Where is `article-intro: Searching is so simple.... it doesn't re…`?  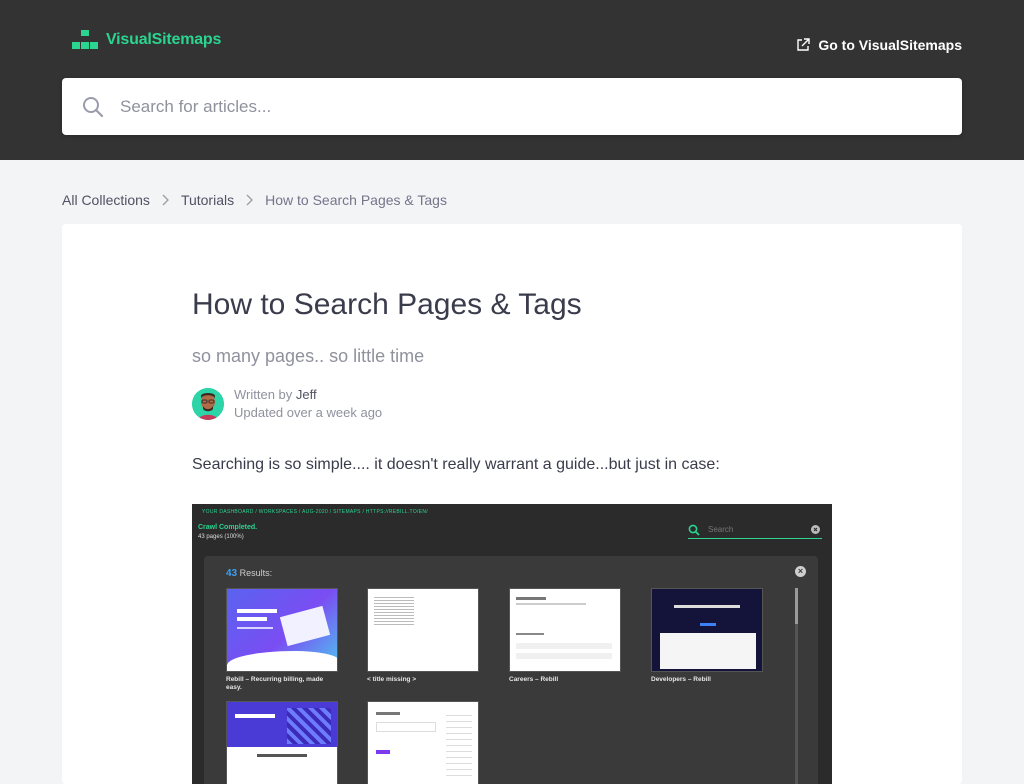
article-intro: Searching is so simple.... it doesn't re… is located at coordinates (456, 464).